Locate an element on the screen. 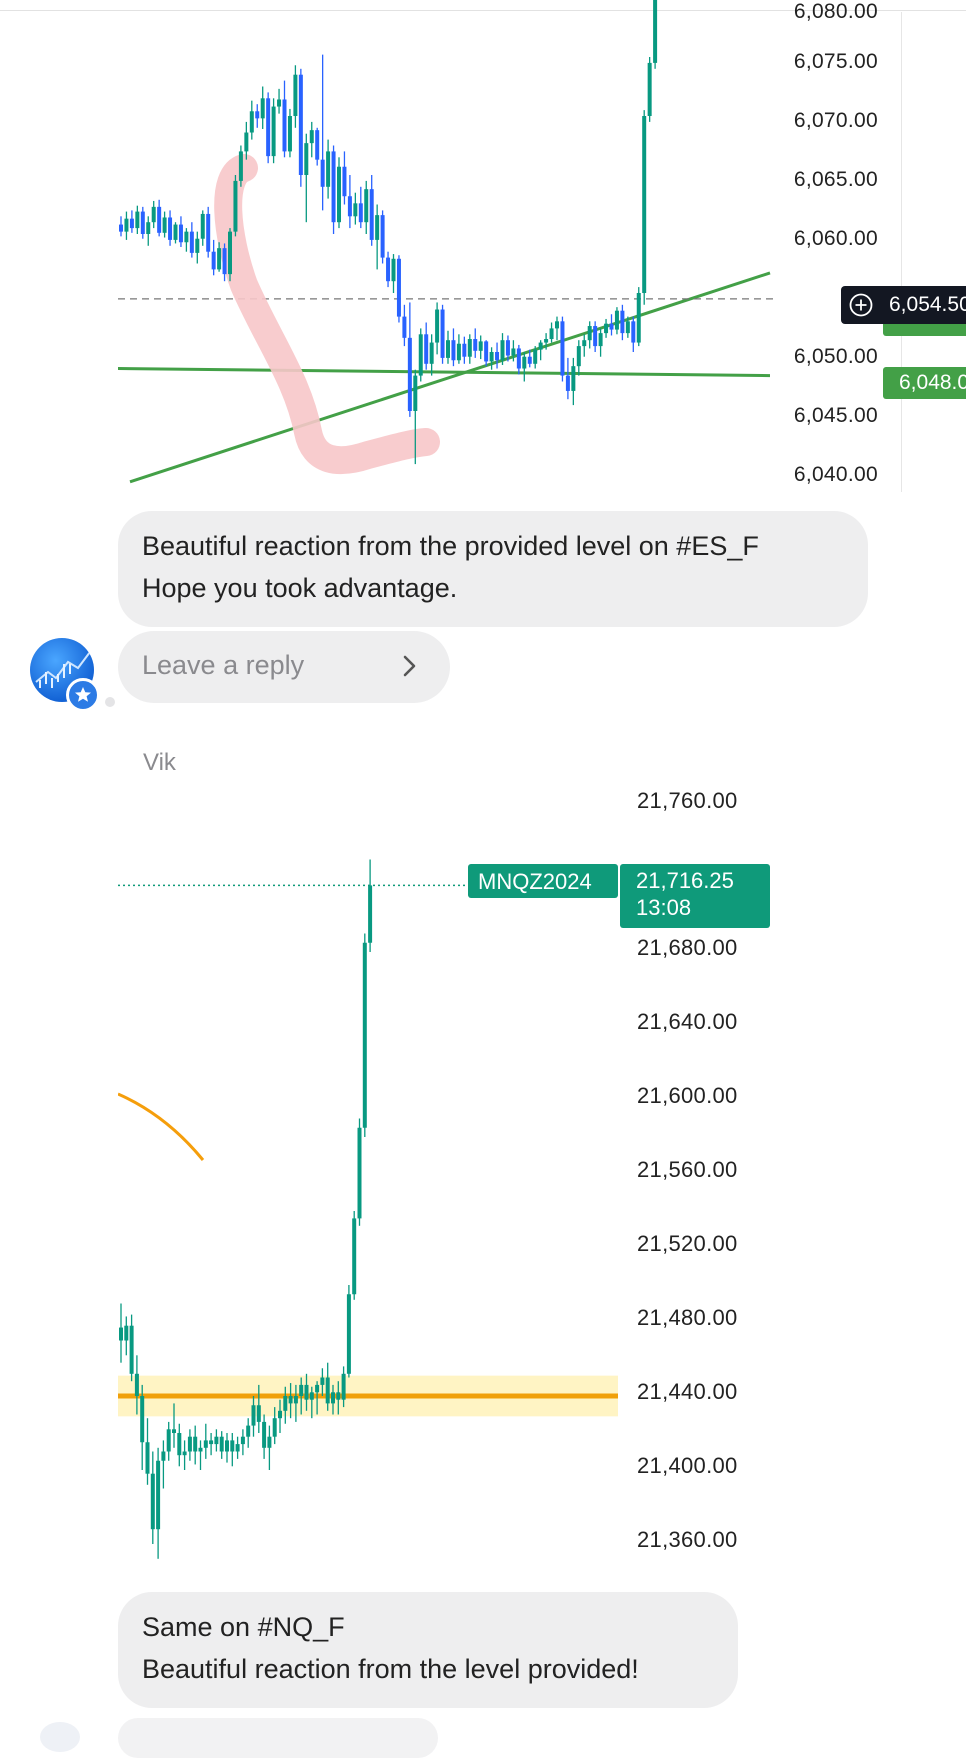  crosshair-price-tag: 6,054.50 is located at coordinates (903, 305).